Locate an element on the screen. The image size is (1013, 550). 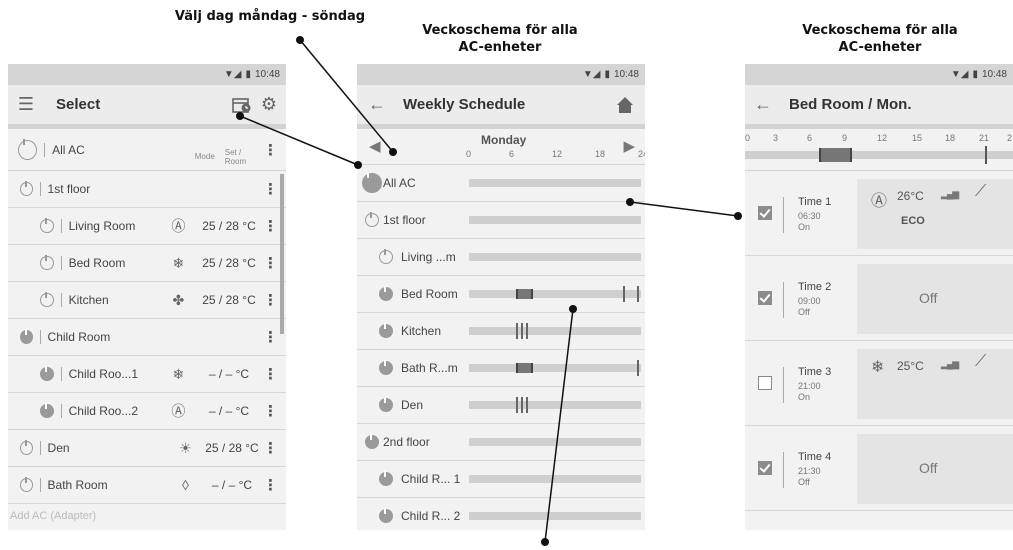
schedule-row: 2nd floor is located at coordinates (501, 442).